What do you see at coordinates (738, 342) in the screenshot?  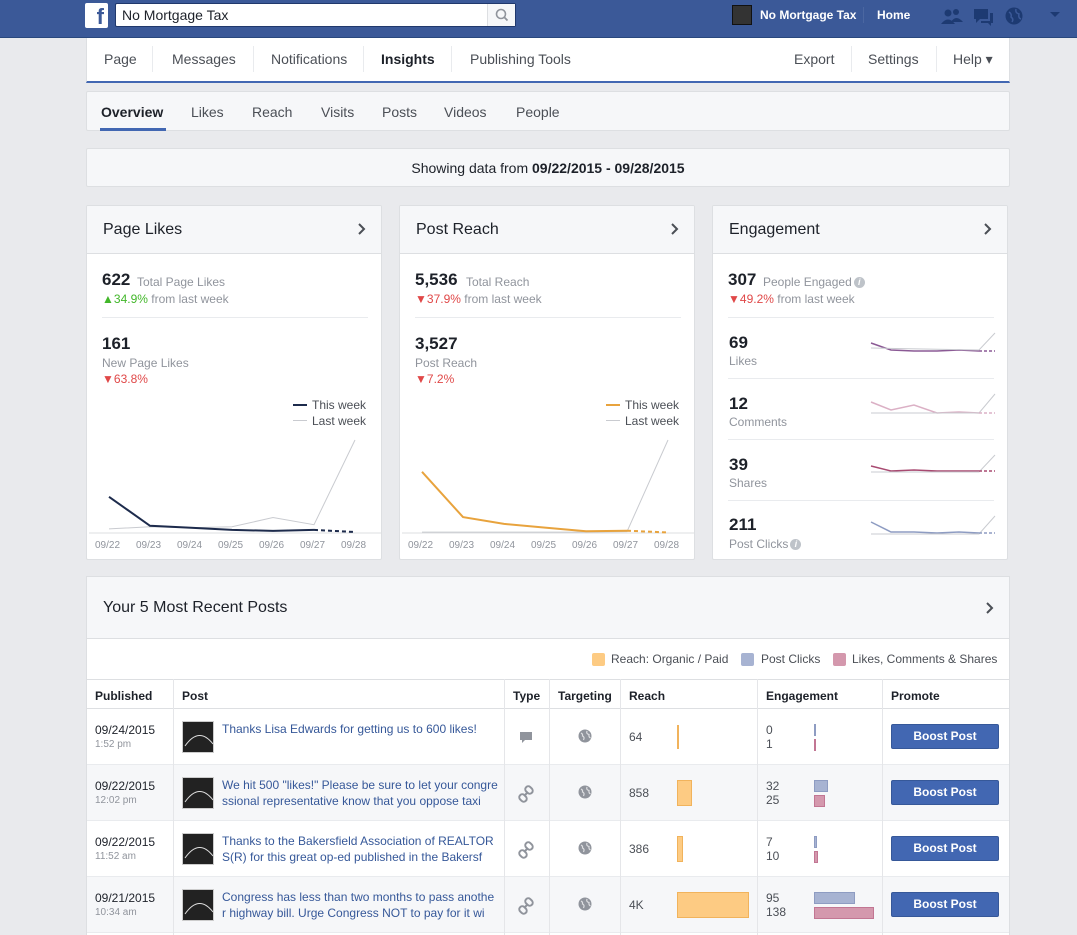 I see `likes-engagement-value: 69` at bounding box center [738, 342].